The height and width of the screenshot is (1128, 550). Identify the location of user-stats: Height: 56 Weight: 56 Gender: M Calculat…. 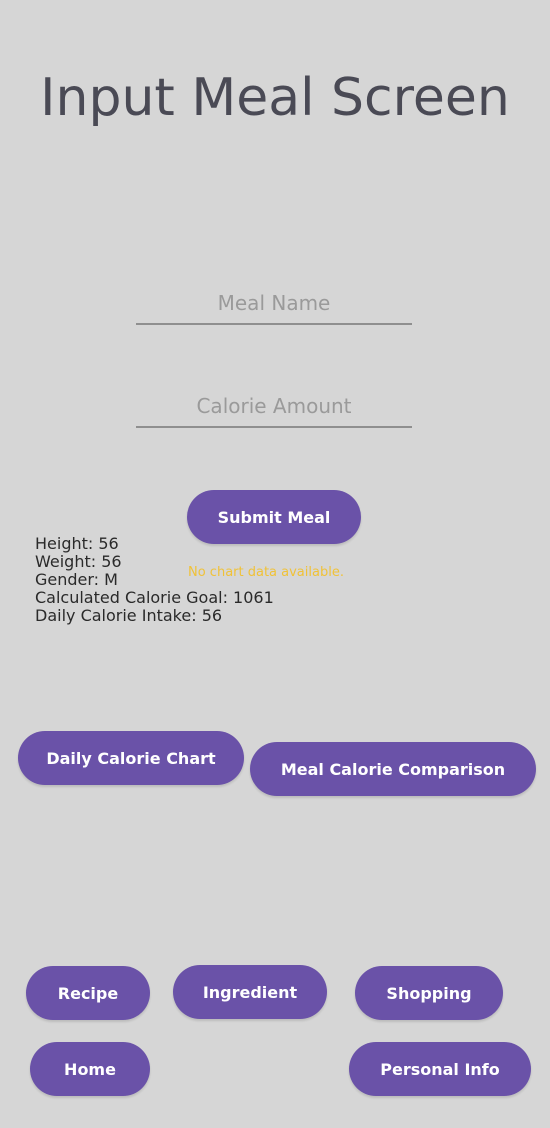
(154, 580).